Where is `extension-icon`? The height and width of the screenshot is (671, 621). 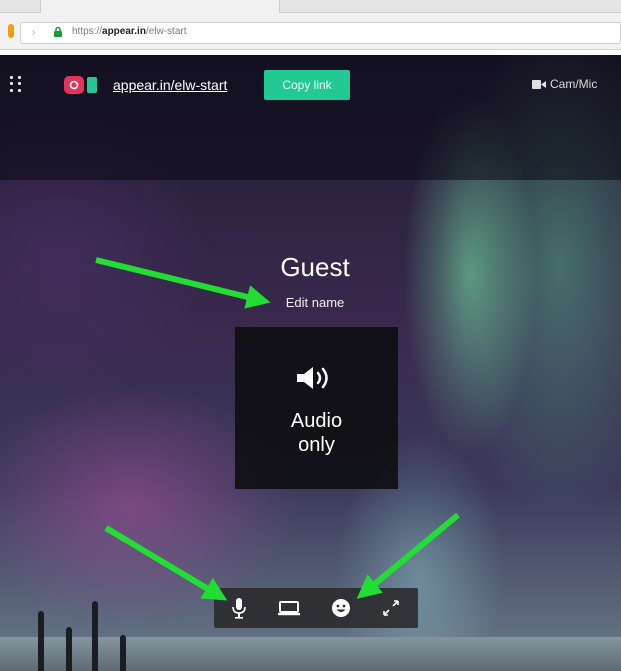
extension-icon is located at coordinates (11, 31).